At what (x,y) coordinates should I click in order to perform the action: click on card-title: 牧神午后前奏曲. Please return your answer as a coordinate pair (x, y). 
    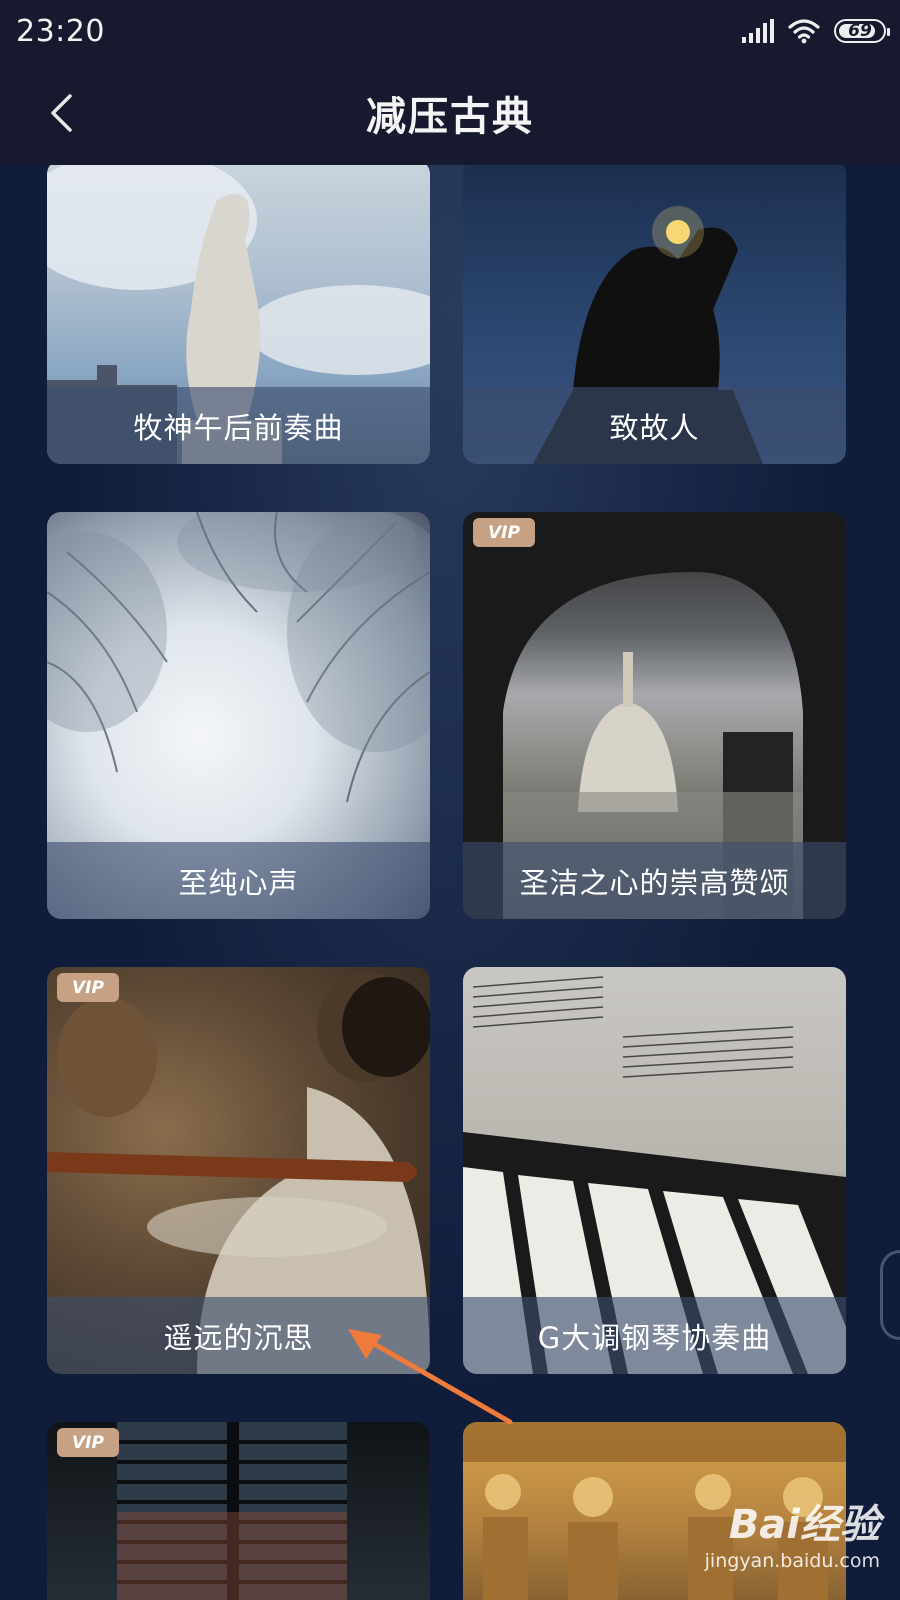
    Looking at the image, I should click on (238, 425).